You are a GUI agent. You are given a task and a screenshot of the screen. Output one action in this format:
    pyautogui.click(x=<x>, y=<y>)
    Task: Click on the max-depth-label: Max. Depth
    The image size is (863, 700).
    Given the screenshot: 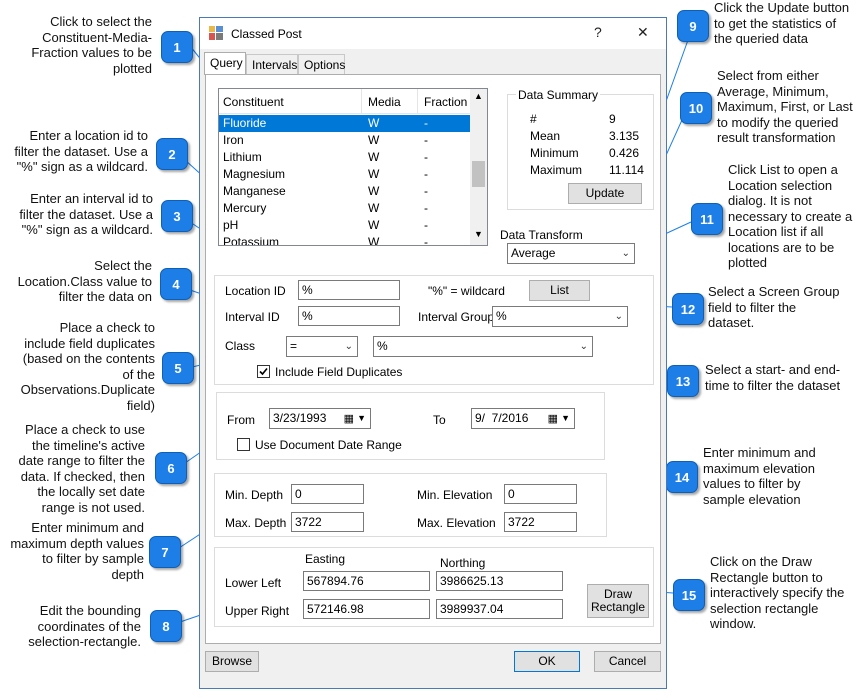 What is the action you would take?
    pyautogui.click(x=256, y=523)
    